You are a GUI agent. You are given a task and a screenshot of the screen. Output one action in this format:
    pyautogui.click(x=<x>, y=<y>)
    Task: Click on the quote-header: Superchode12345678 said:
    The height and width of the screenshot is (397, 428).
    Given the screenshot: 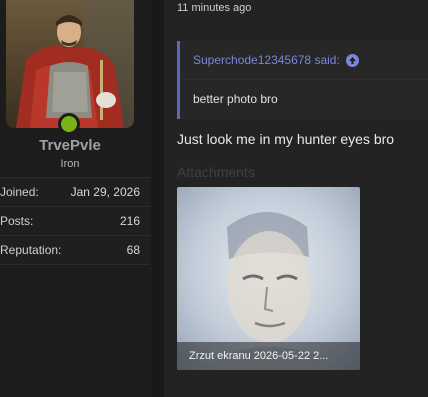 What is the action you would take?
    pyautogui.click(x=304, y=60)
    